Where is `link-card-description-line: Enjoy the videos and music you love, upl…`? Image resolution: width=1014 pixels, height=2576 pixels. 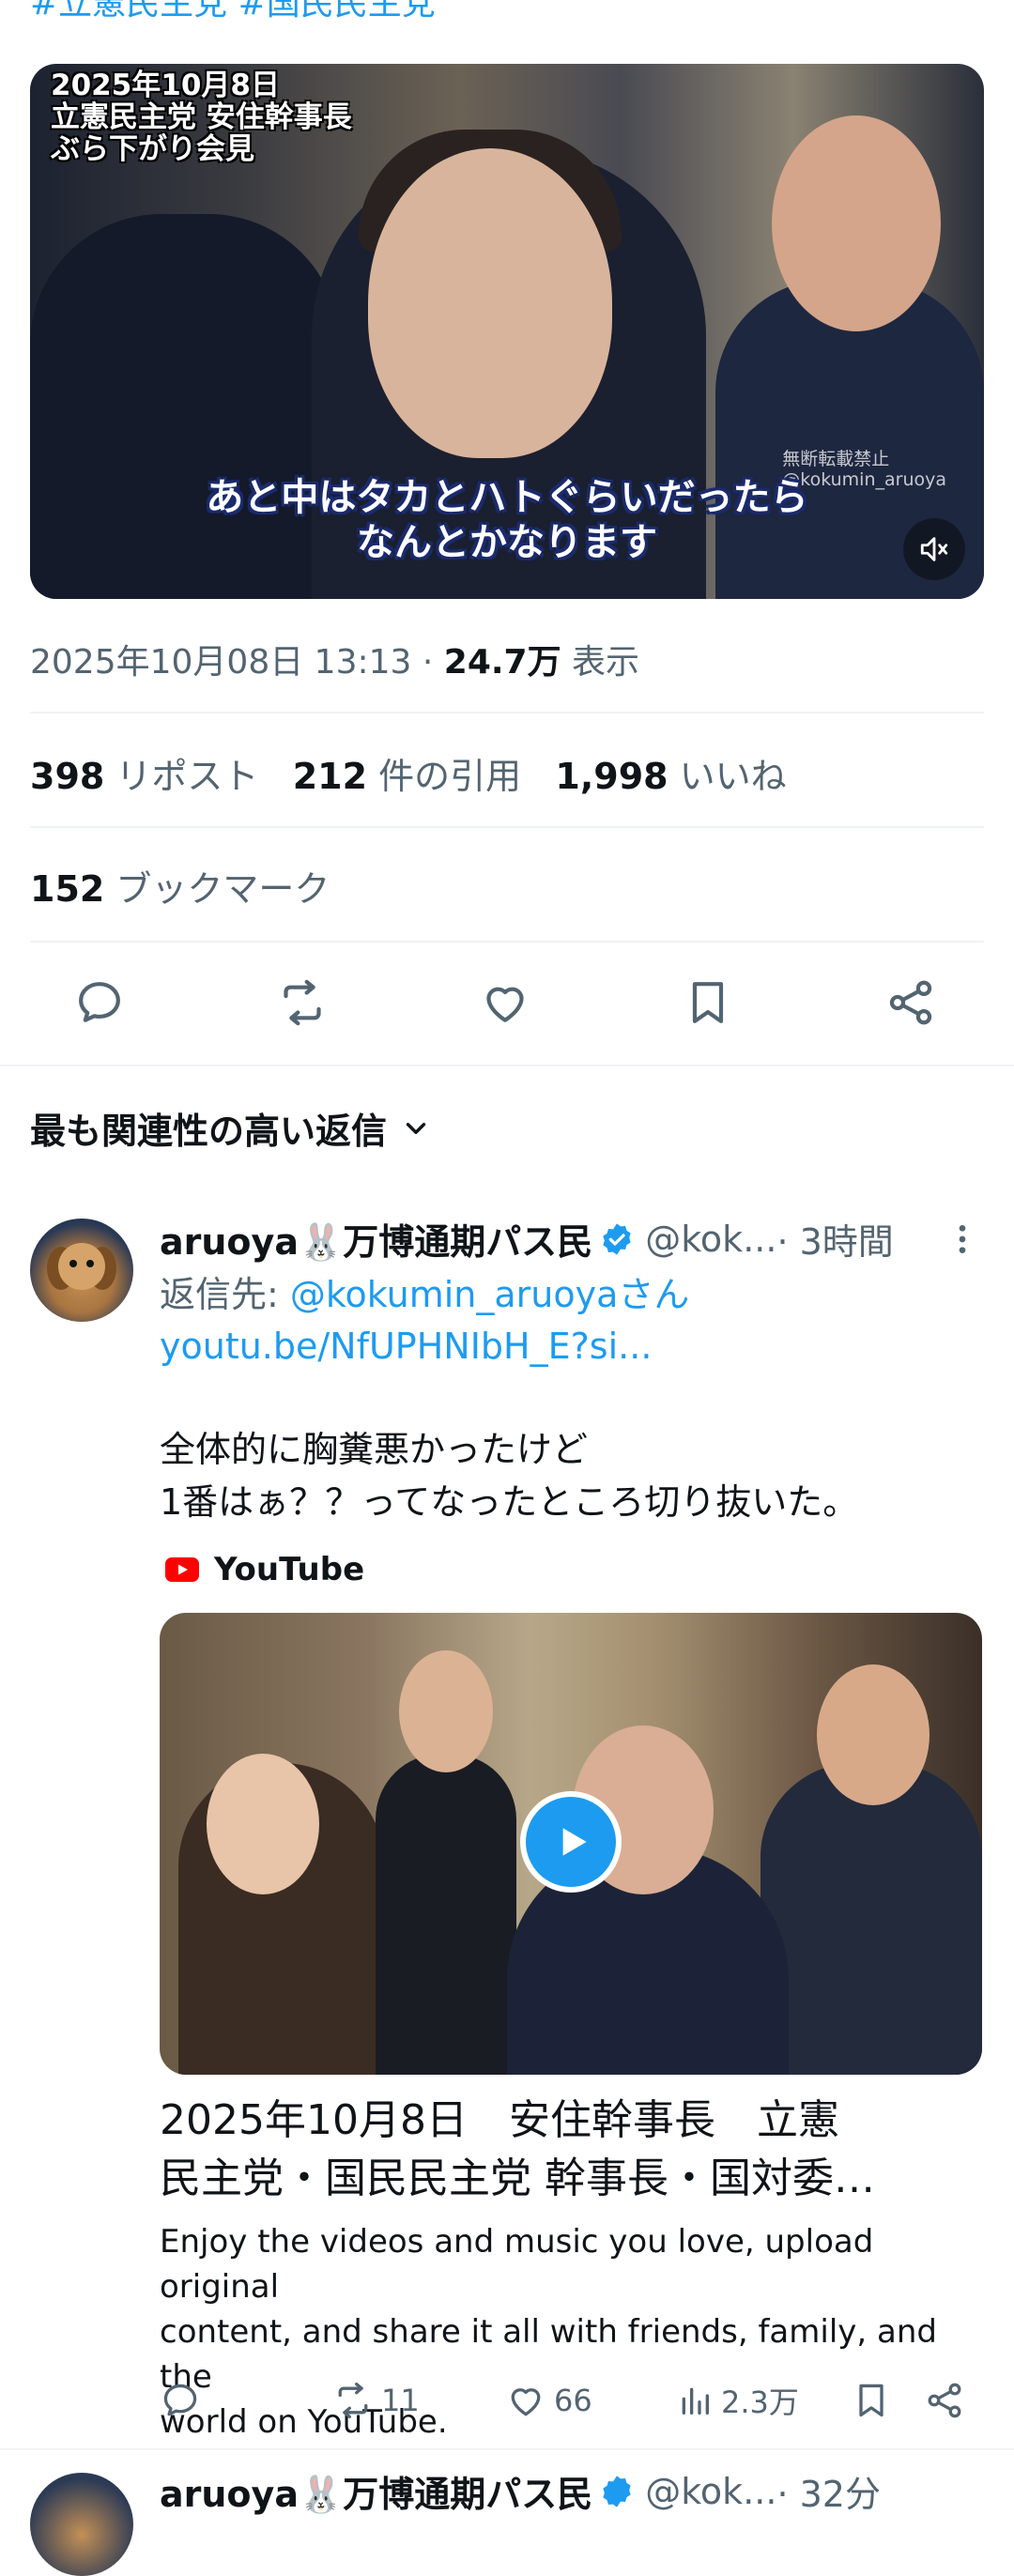
link-card-description-line: Enjoy the videos and music you love, upl… is located at coordinates (517, 2265).